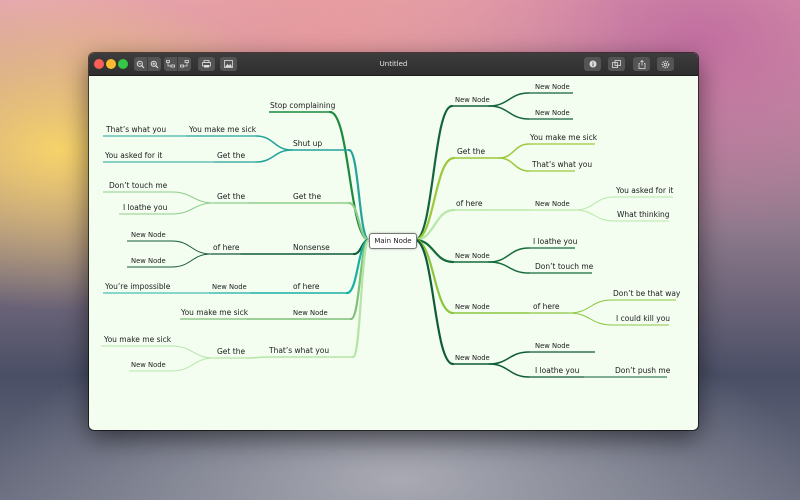 The height and width of the screenshot is (500, 800). I want to click on settings-icon, so click(665, 64).